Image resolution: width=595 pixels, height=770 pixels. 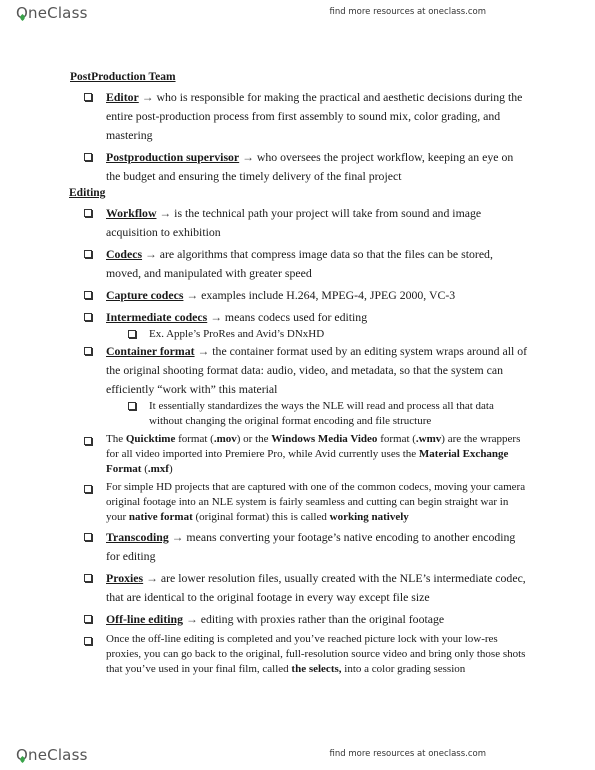 What do you see at coordinates (225, 439) in the screenshot?
I see `bold-text: .mov` at bounding box center [225, 439].